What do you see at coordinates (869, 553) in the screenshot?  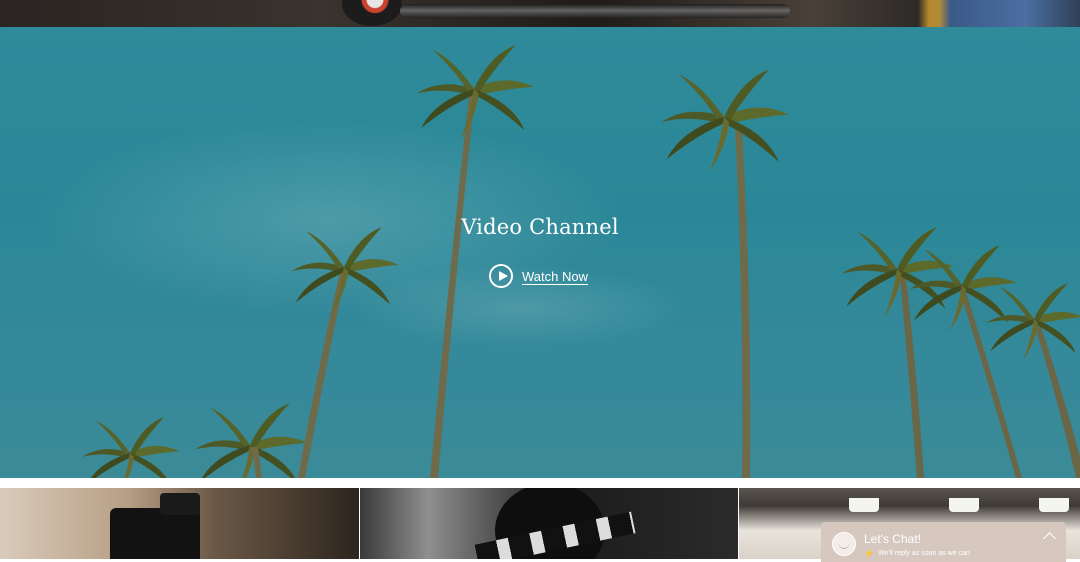 I see `bolt-icon: ⚡` at bounding box center [869, 553].